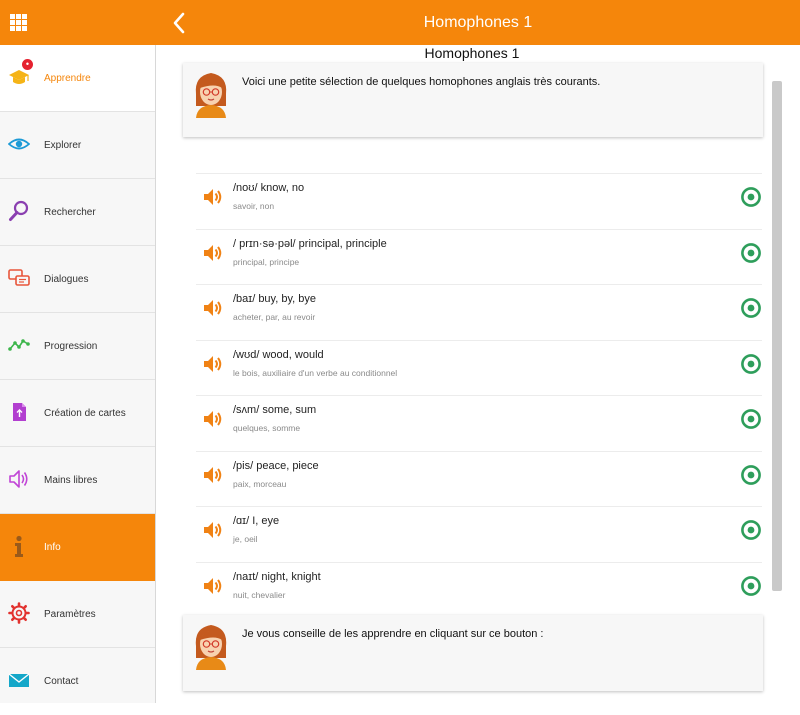  I want to click on envelope-icon, so click(19, 680).